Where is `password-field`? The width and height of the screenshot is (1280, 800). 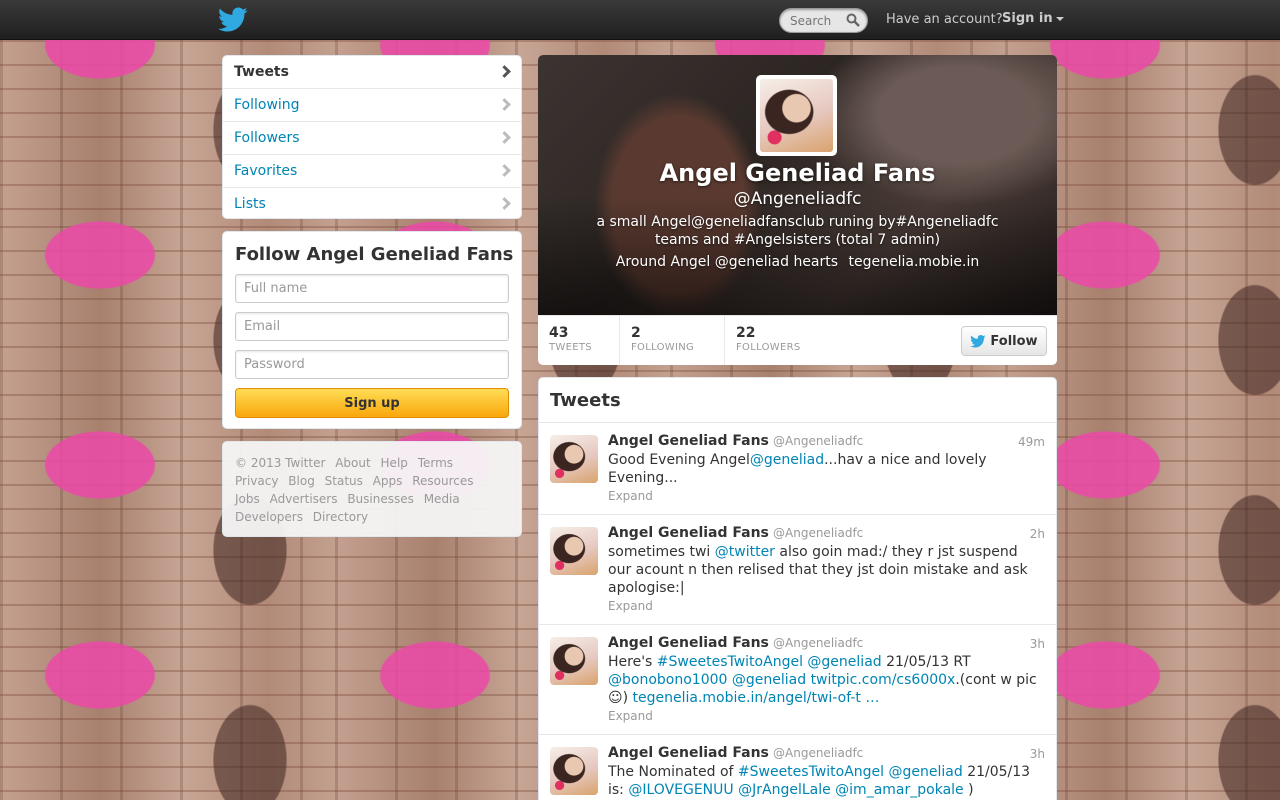 password-field is located at coordinates (372, 364).